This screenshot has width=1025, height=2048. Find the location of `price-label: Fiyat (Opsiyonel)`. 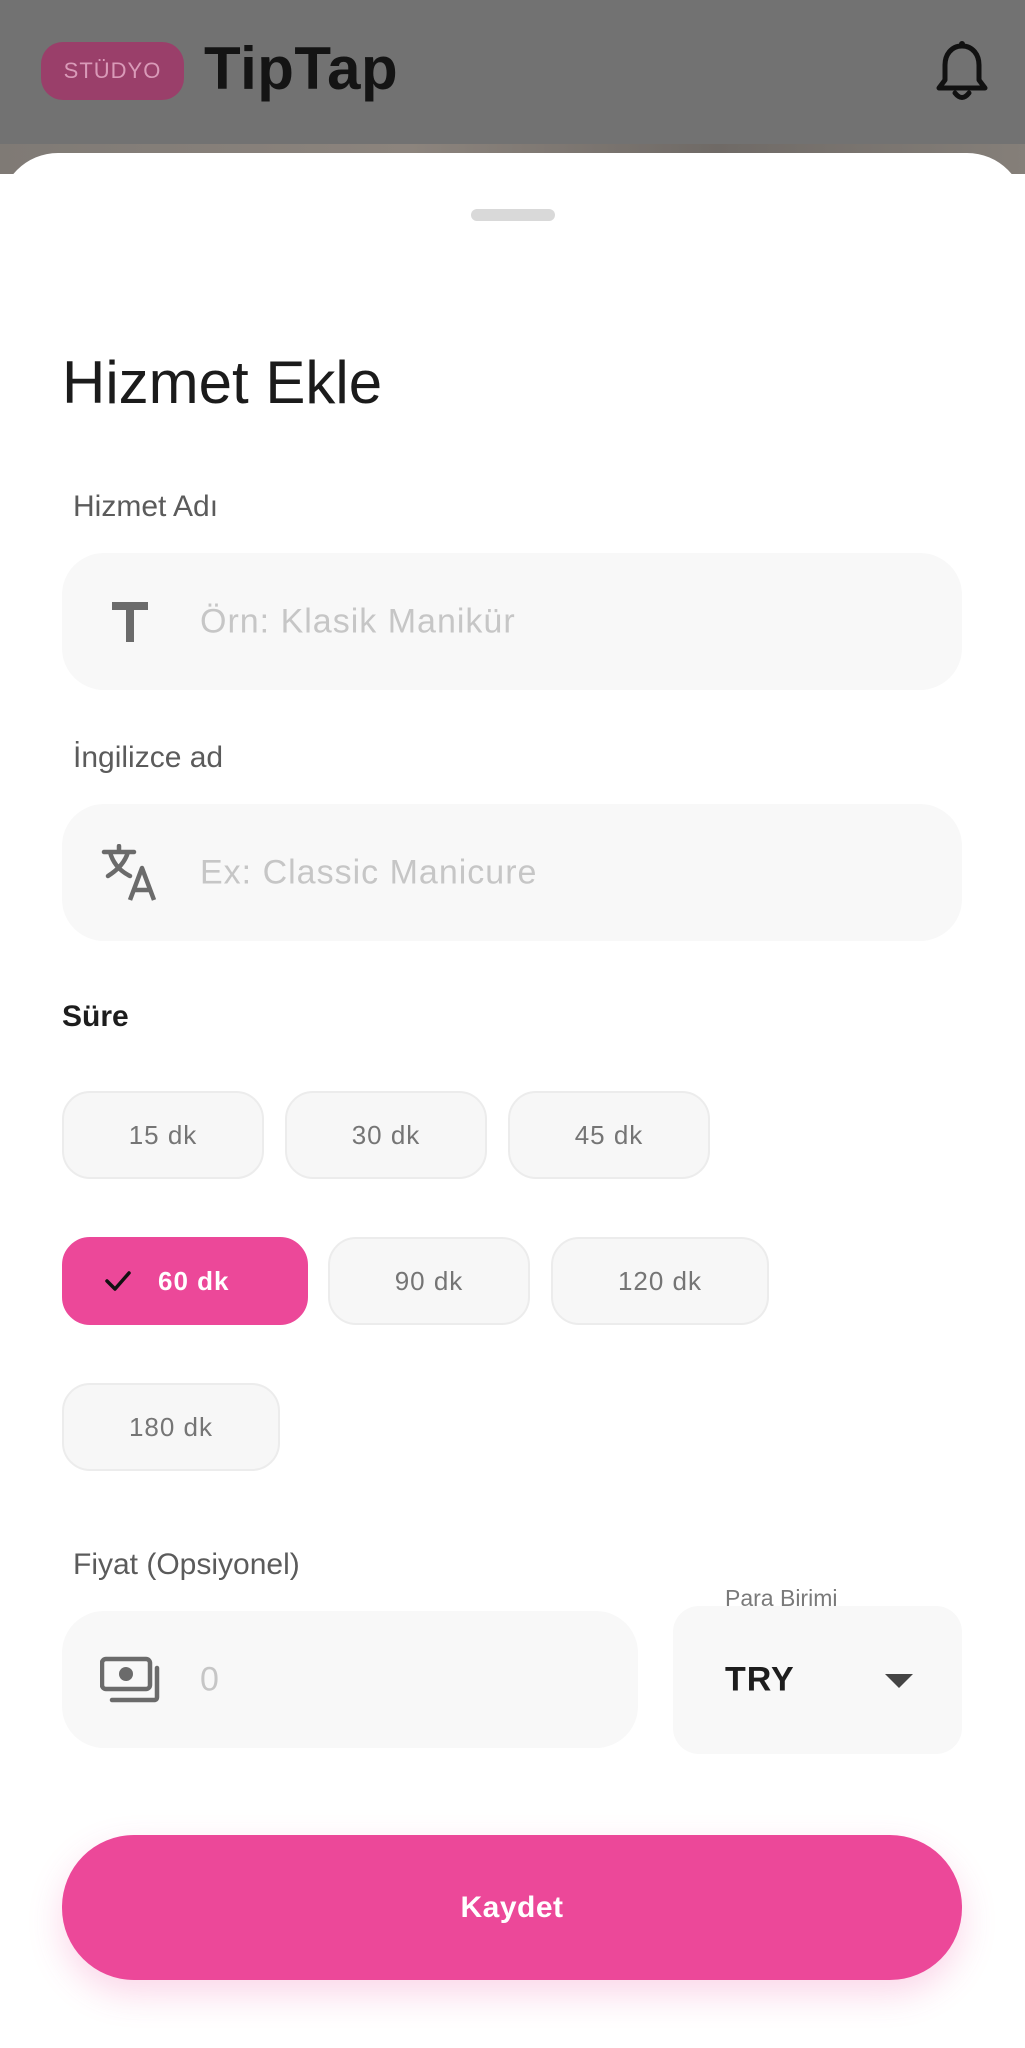

price-label: Fiyat (Opsiyonel) is located at coordinates (186, 1564).